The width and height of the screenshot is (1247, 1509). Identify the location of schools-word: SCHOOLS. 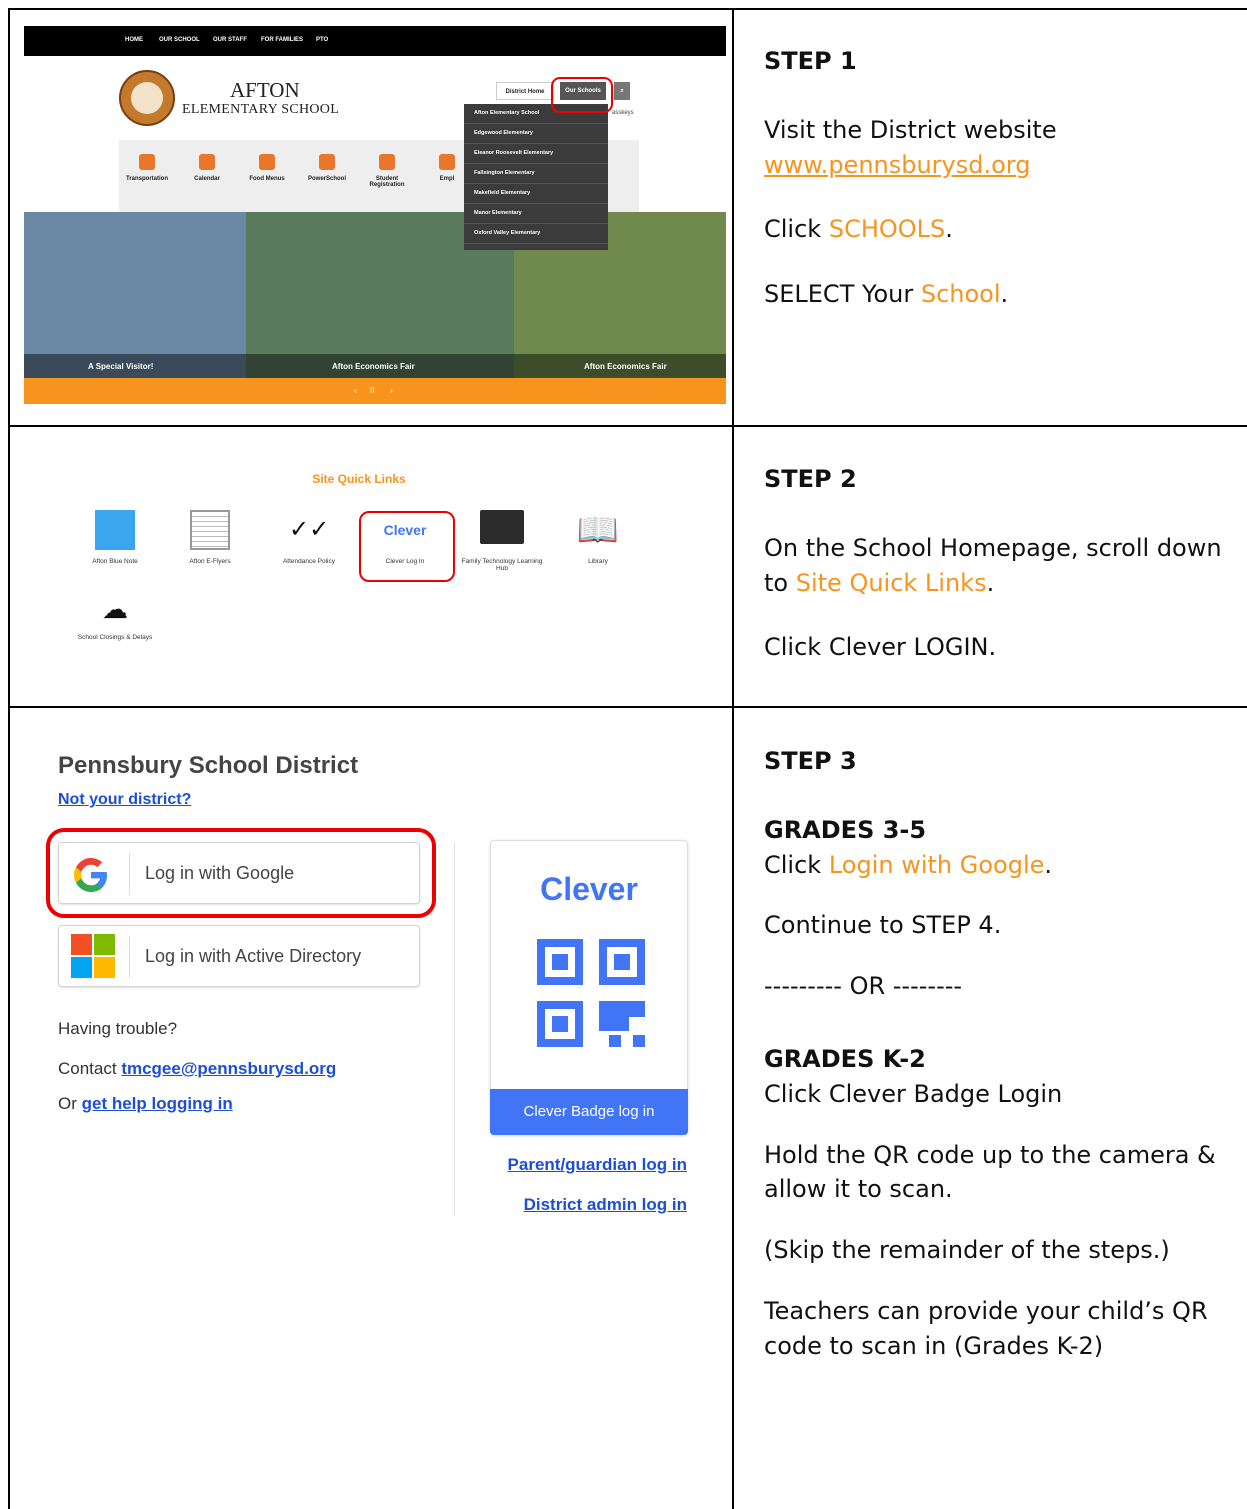
(887, 229).